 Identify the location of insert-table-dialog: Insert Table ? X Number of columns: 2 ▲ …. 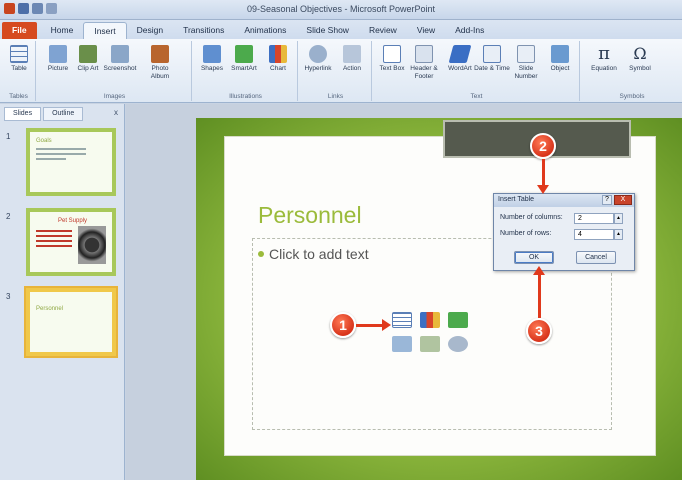
(564, 232).